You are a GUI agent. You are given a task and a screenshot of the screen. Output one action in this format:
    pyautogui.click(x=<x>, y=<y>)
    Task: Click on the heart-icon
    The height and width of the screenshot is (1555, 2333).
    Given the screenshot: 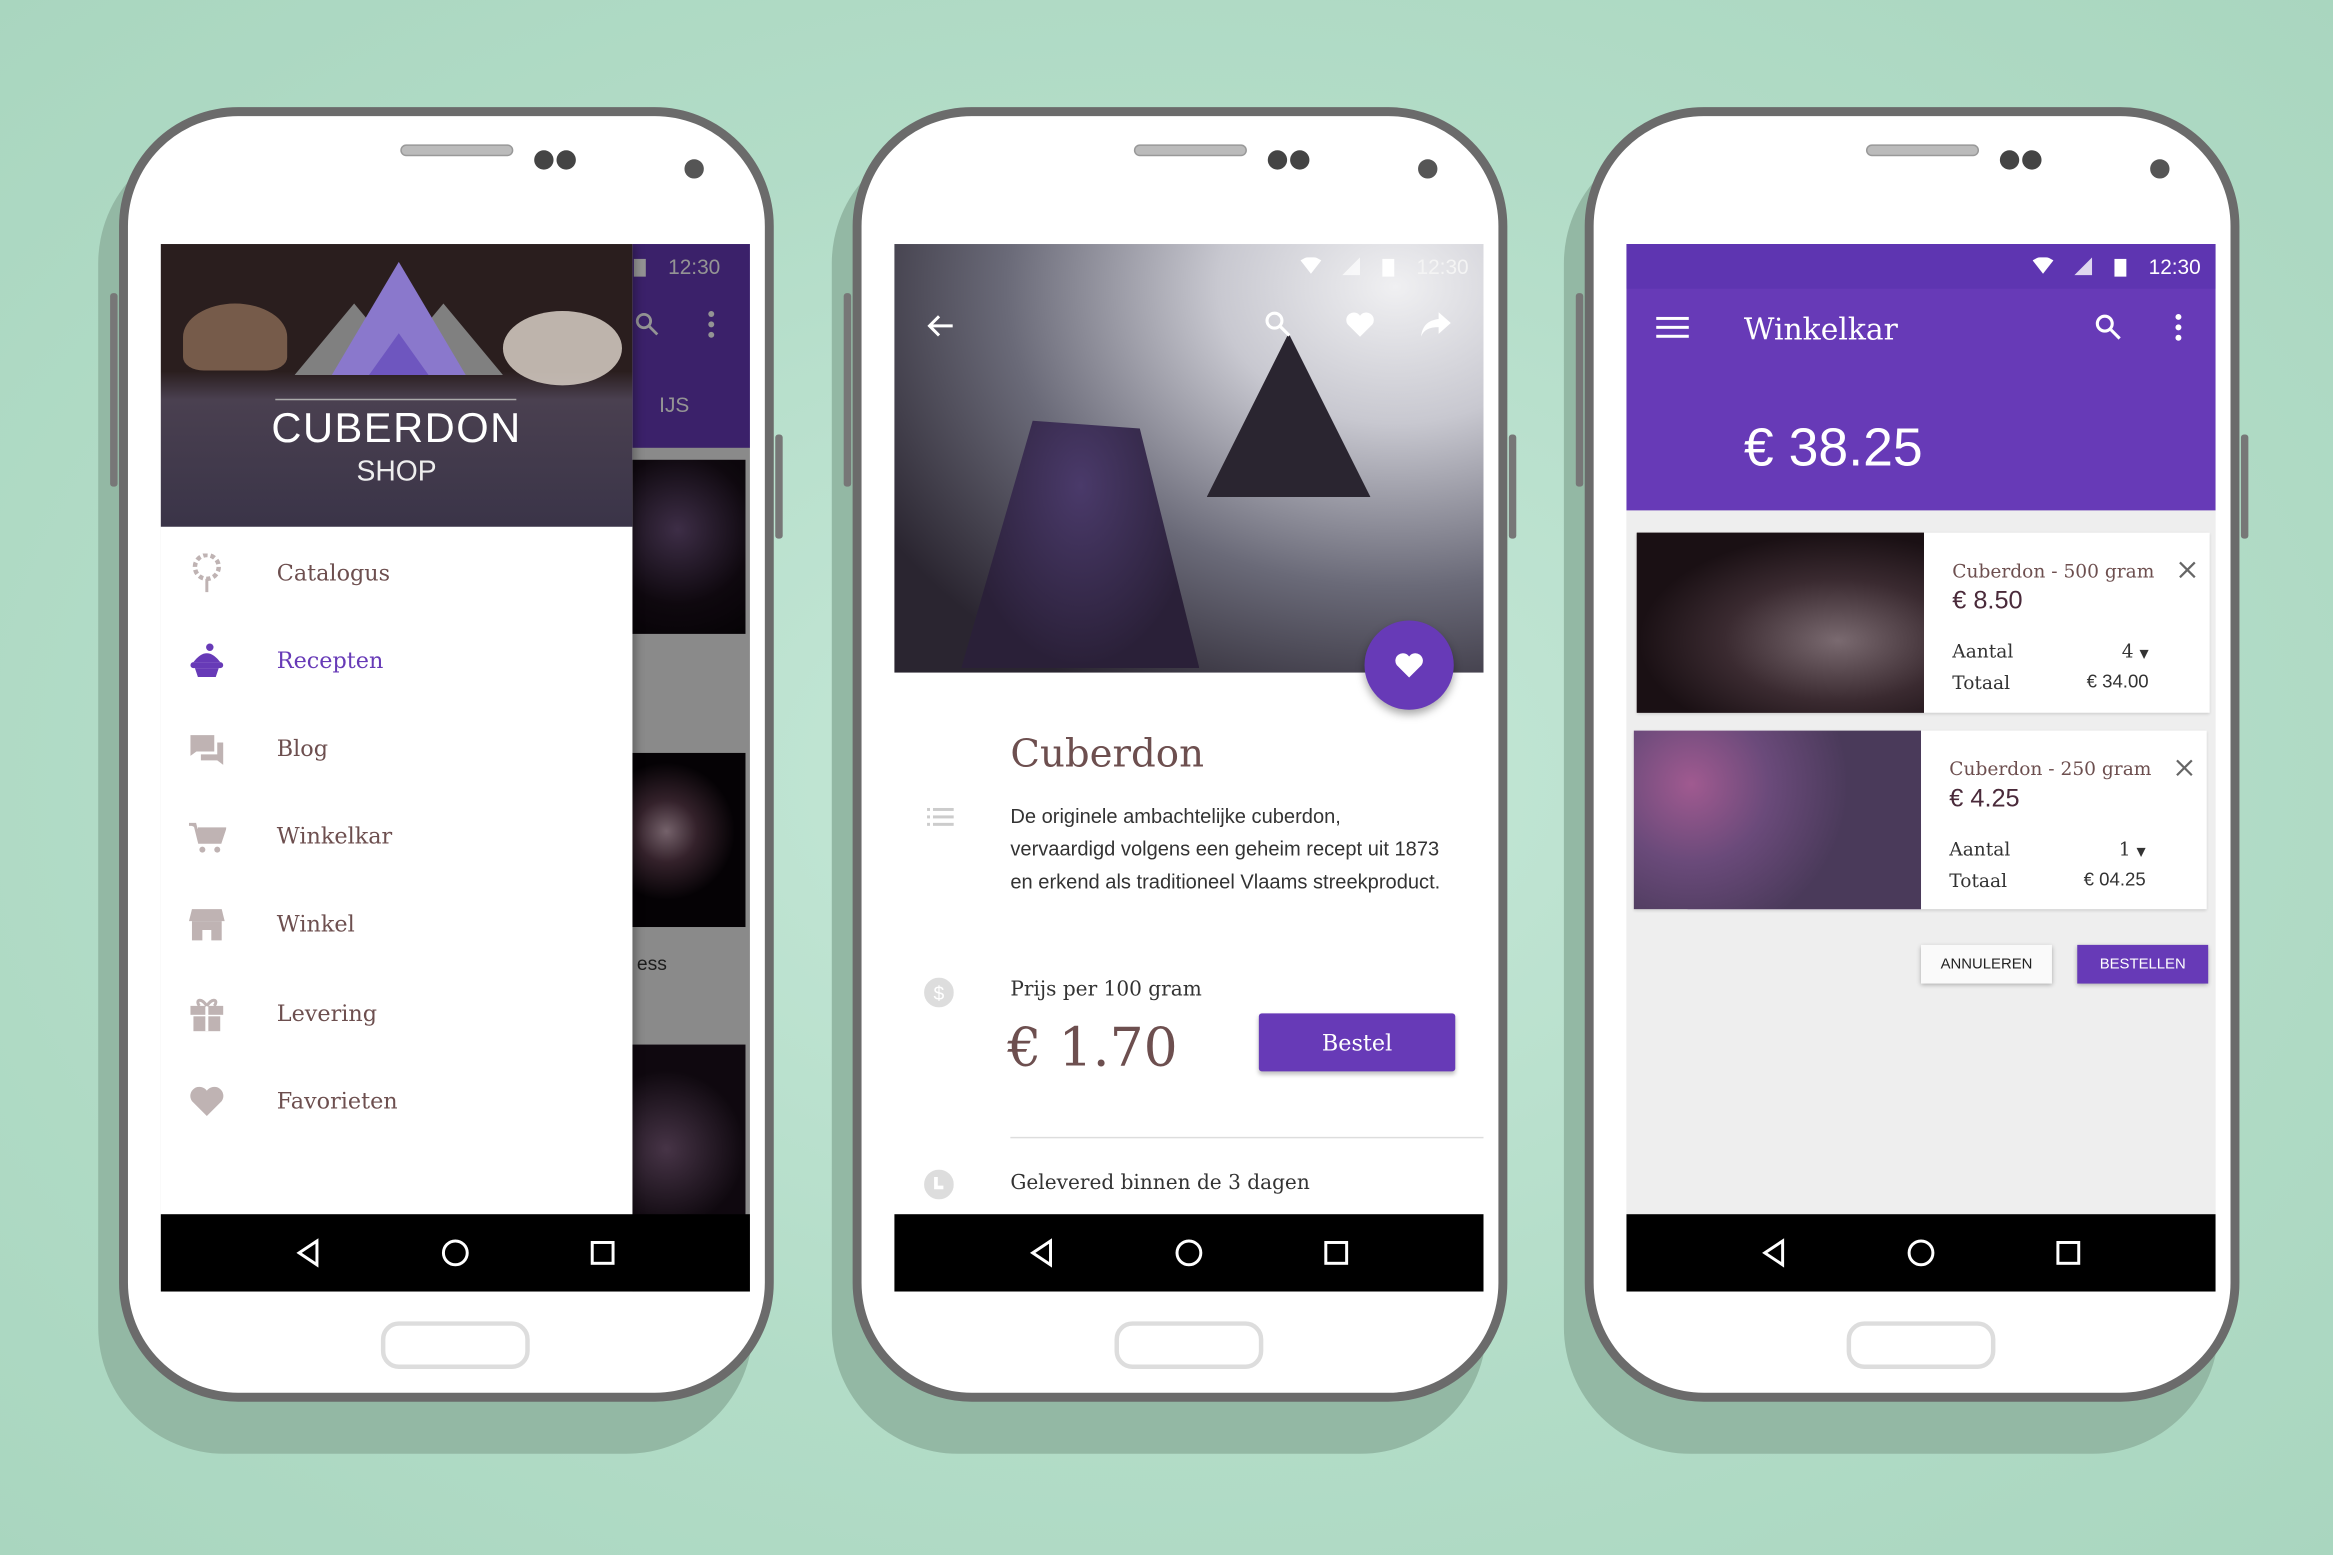 What is the action you would take?
    pyautogui.click(x=1409, y=665)
    